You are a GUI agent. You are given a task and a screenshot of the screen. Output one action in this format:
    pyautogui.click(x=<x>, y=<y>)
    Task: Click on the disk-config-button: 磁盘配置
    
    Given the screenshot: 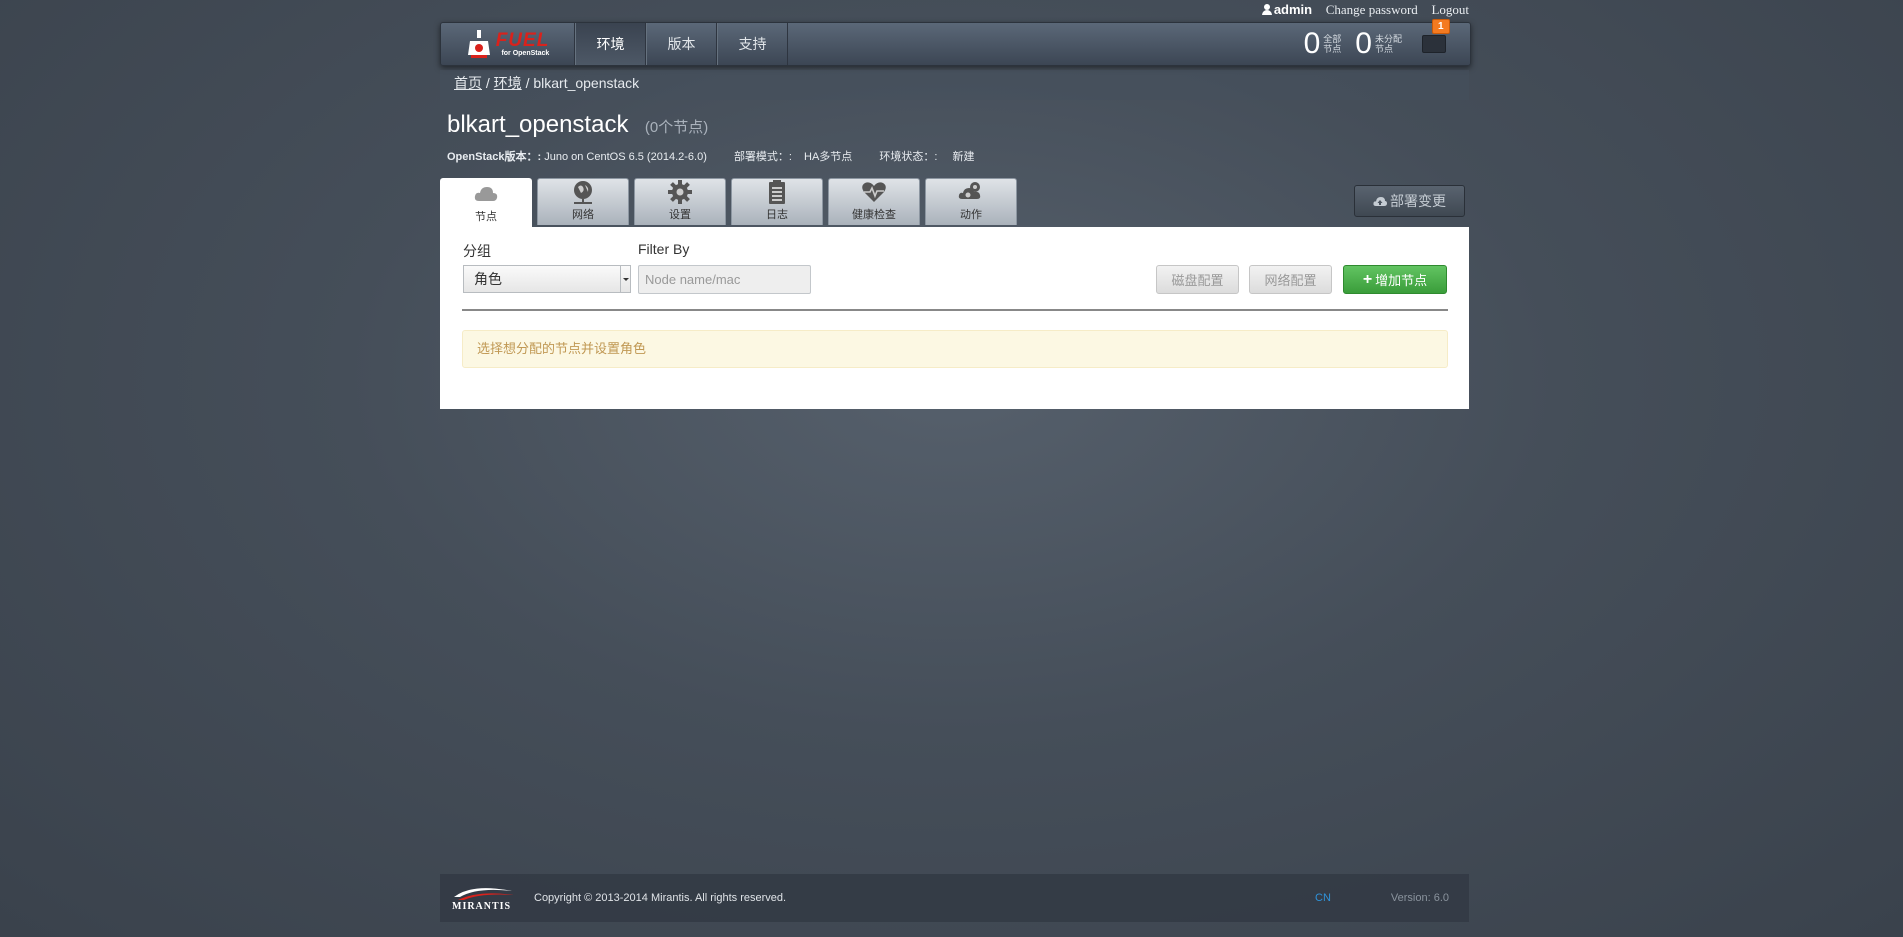 What is the action you would take?
    pyautogui.click(x=1197, y=279)
    